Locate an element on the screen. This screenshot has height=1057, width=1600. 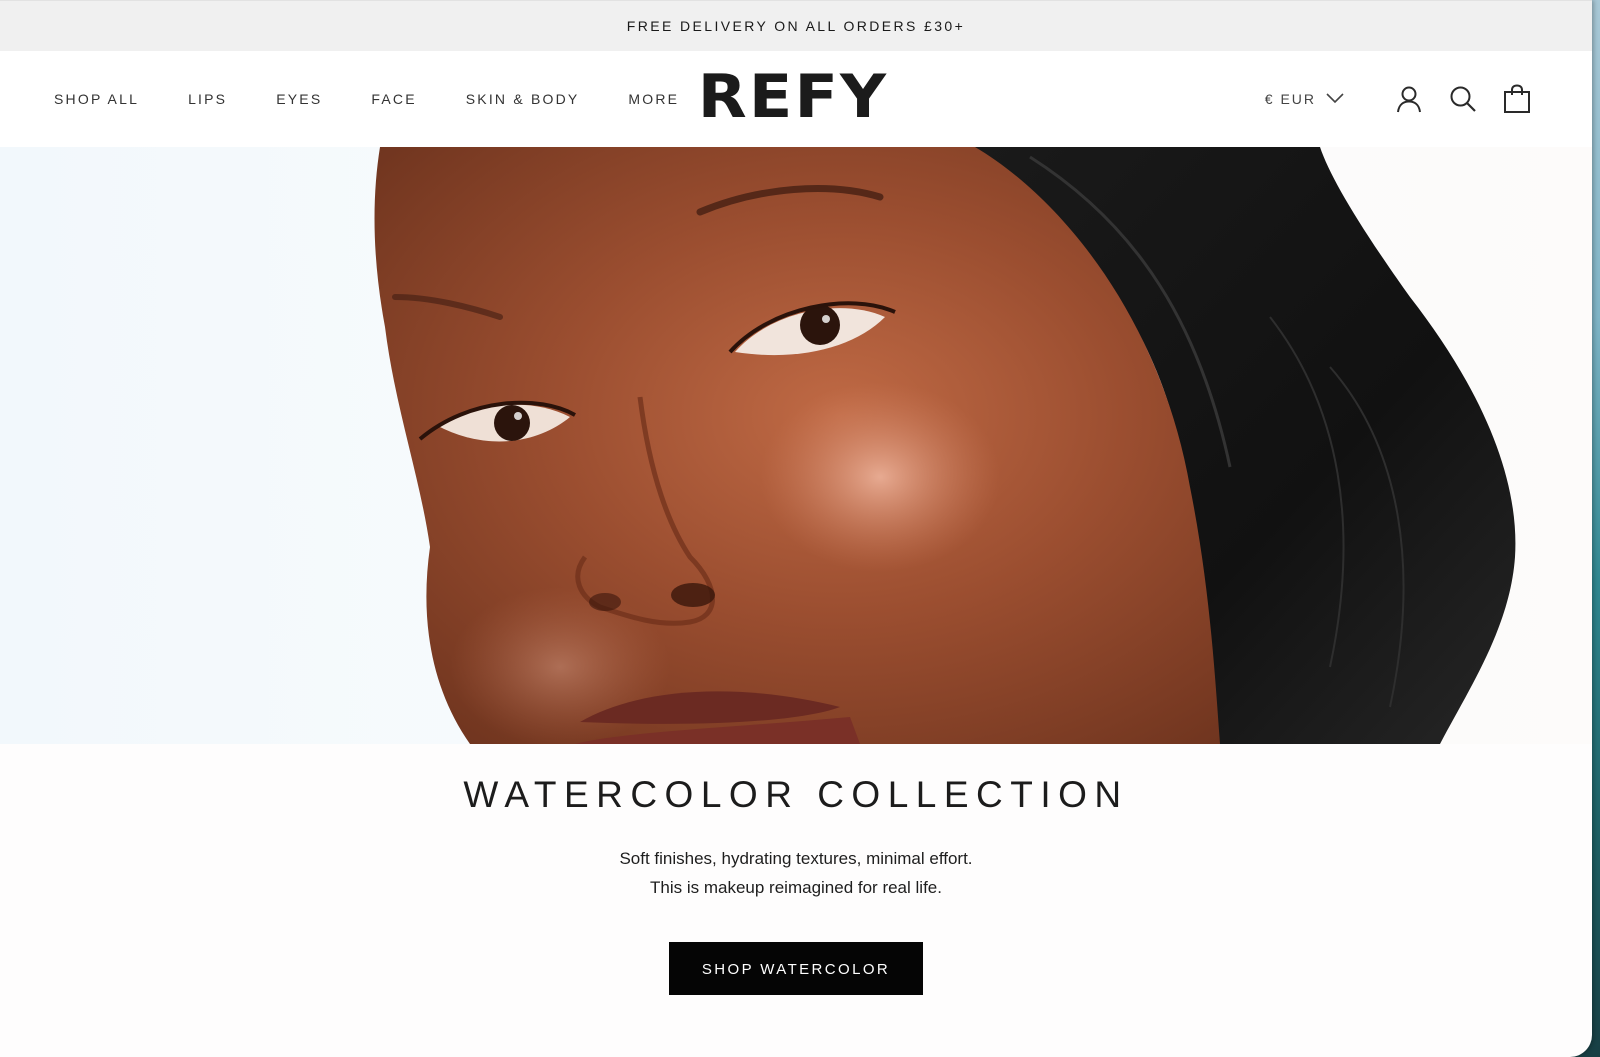
shop-watercolor-button: SHOP WATERCOLOR is located at coordinates (796, 968).